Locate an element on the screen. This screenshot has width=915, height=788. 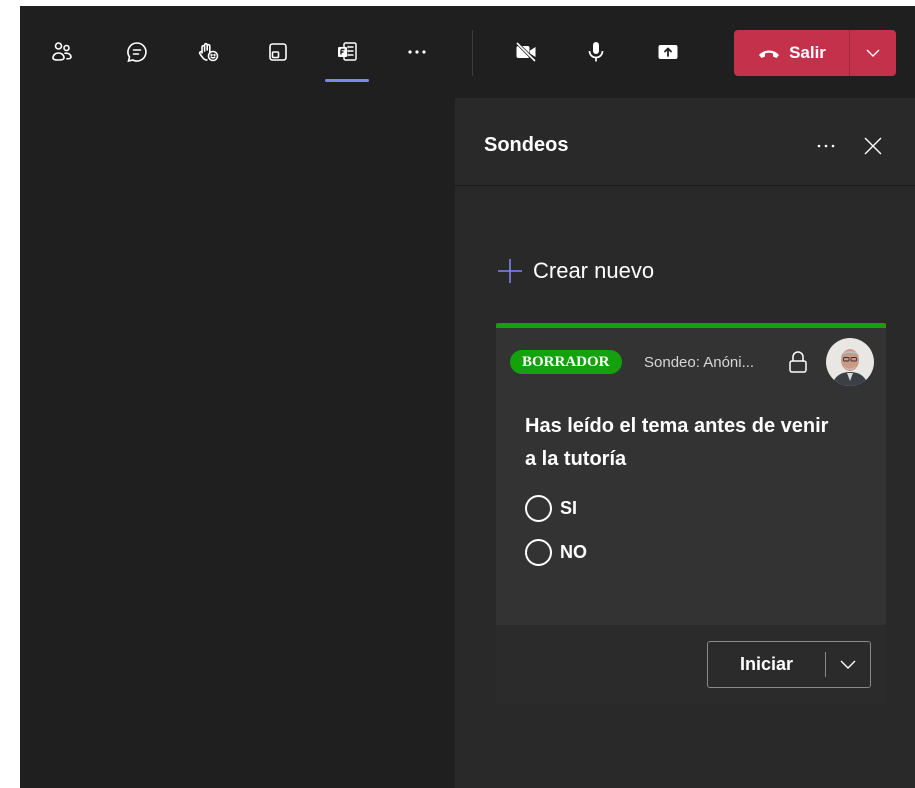
raise-hand-button is located at coordinates (208, 52).